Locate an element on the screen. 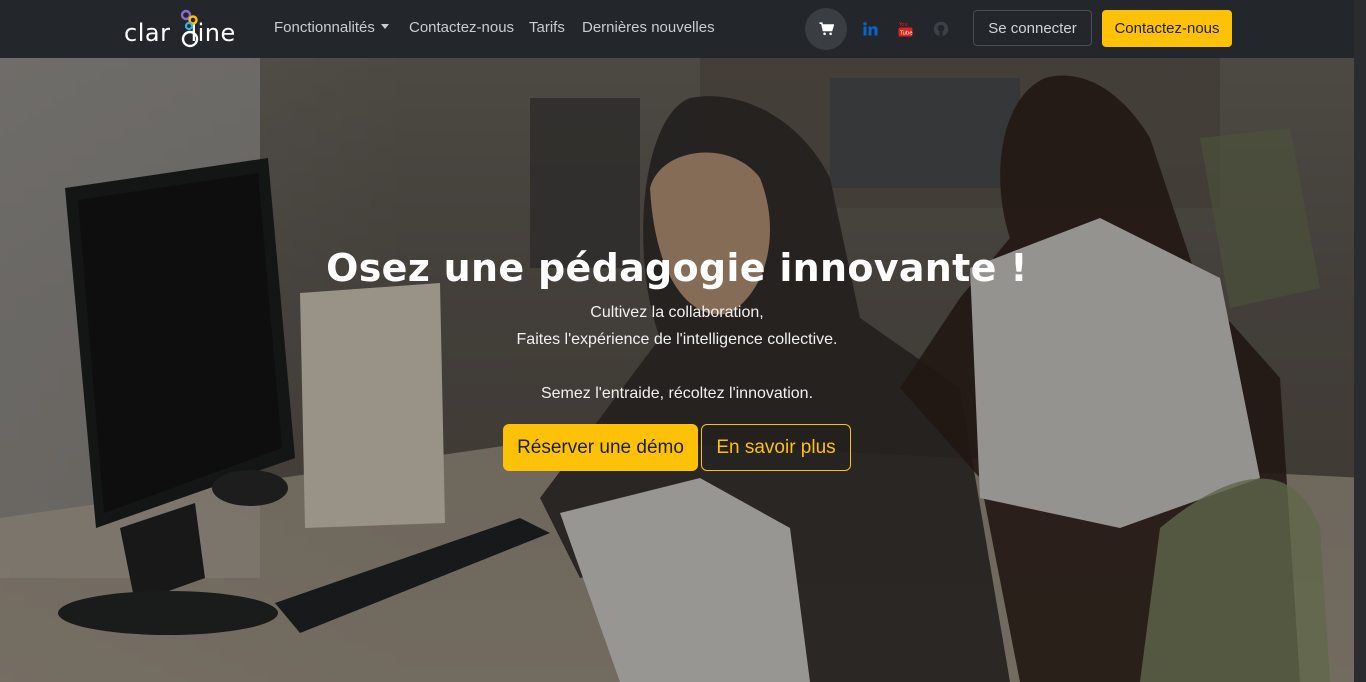 The width and height of the screenshot is (1366, 682). nav-news-link: Dernières nouvelles is located at coordinates (648, 27).